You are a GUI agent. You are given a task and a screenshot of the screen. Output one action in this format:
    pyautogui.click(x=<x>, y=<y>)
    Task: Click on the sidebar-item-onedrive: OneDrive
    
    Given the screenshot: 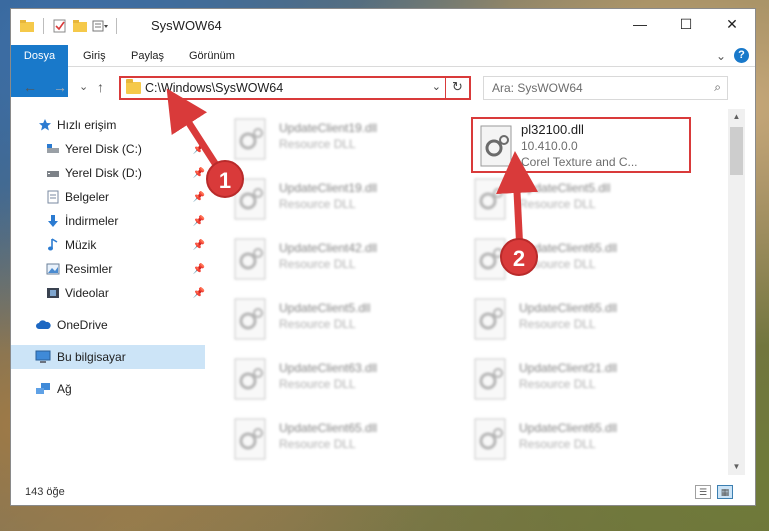 What is the action you would take?
    pyautogui.click(x=108, y=325)
    